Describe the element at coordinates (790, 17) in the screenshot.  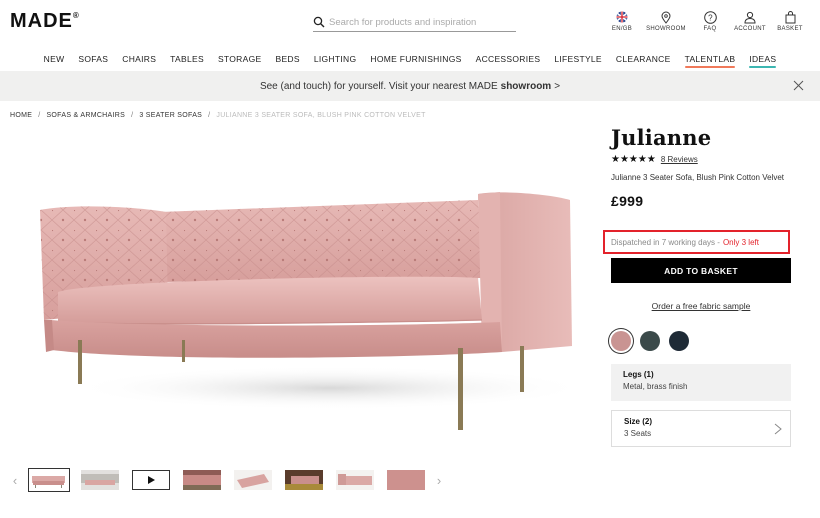
I see `basket-icon` at that location.